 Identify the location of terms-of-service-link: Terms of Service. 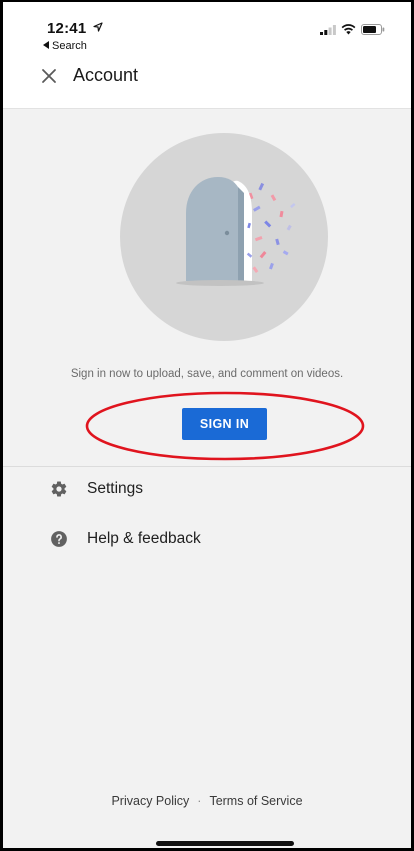
(255, 801).